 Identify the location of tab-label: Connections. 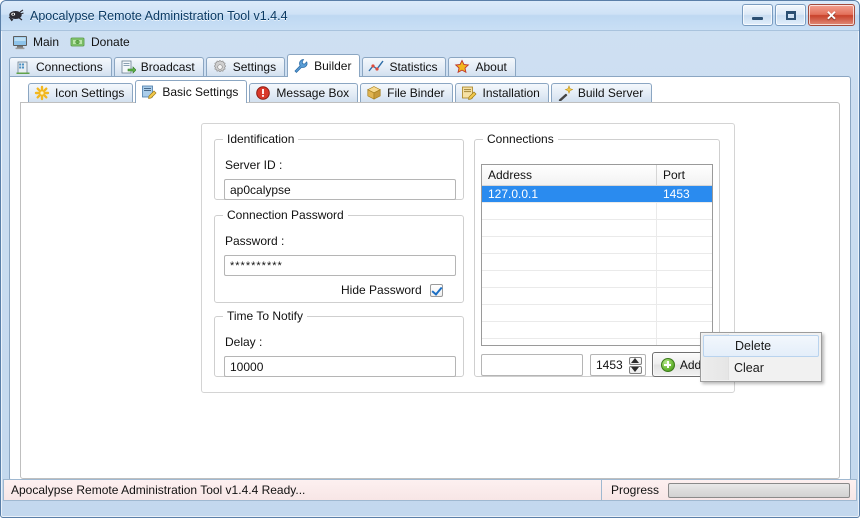
(69, 67).